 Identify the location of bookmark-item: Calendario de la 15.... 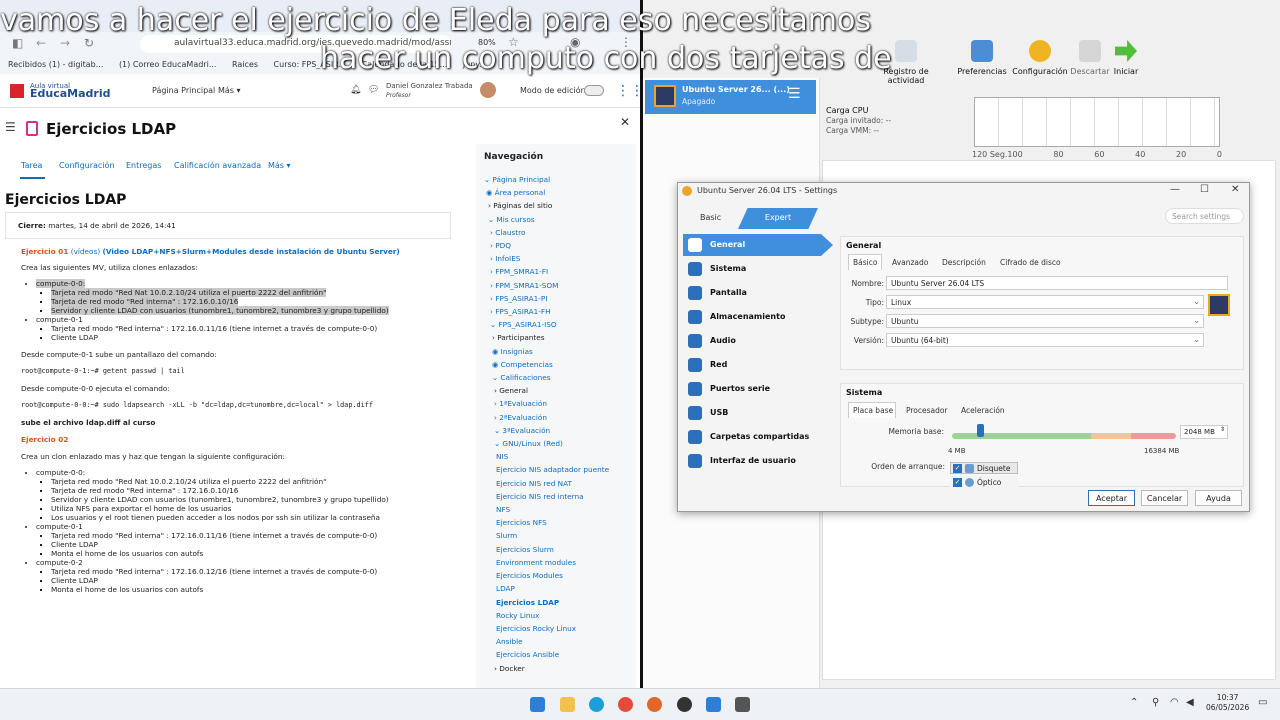
(405, 64).